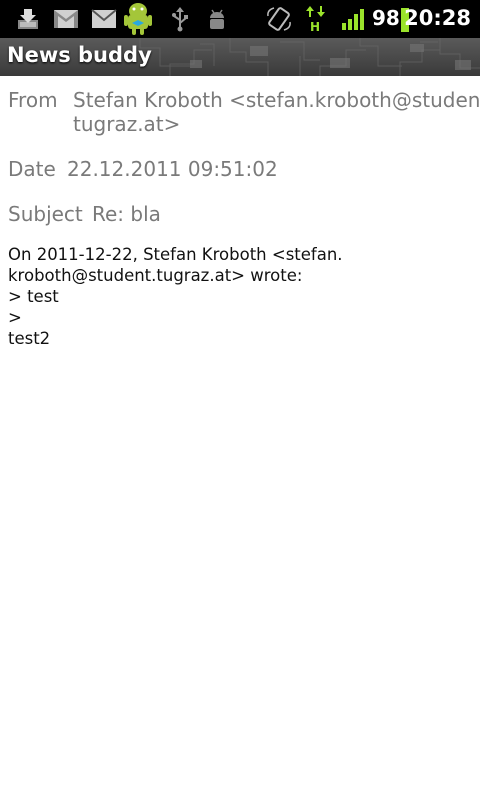  Describe the element at coordinates (66, 19) in the screenshot. I see `gmail-icon` at that location.